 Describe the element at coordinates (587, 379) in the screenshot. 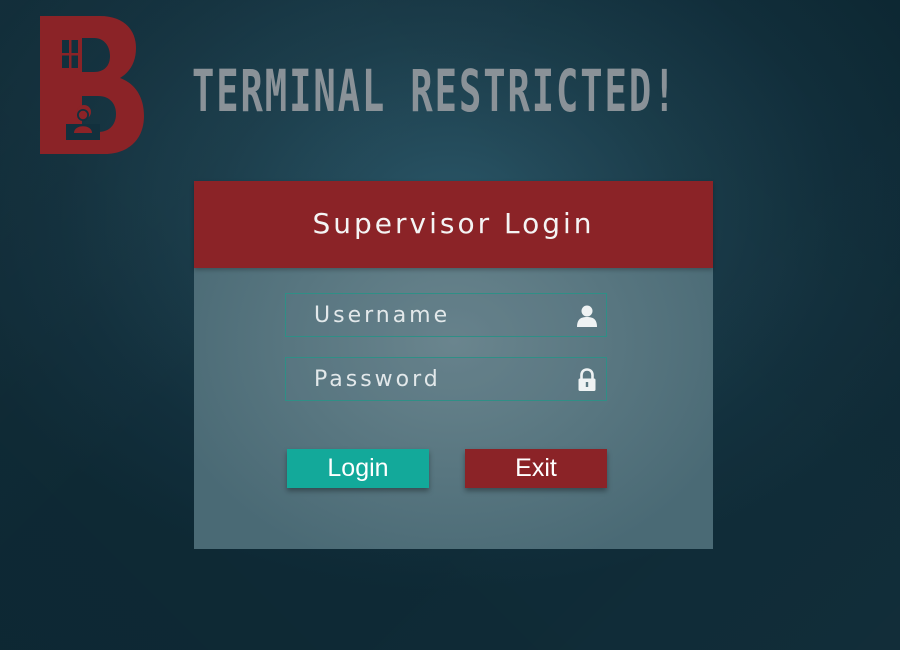

I see `padlock-icon` at that location.